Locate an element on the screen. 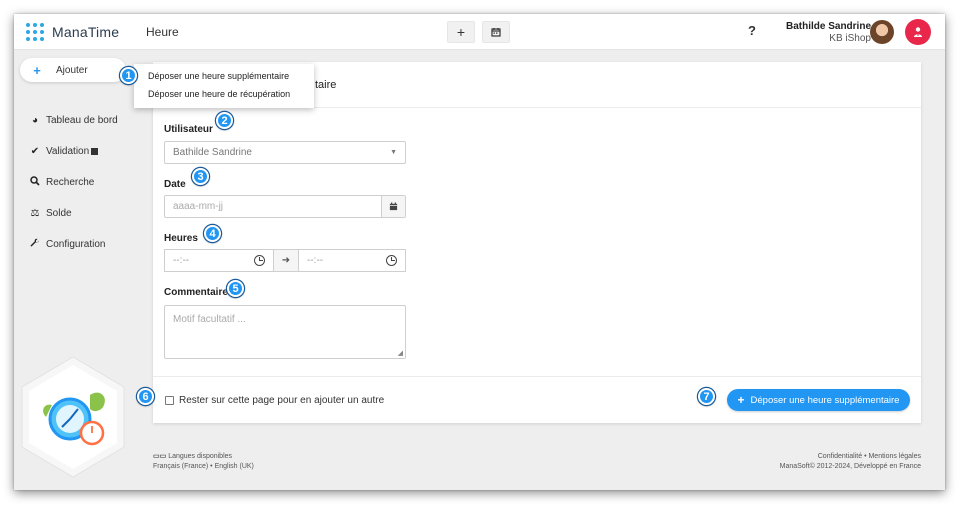  logout-button is located at coordinates (918, 32).